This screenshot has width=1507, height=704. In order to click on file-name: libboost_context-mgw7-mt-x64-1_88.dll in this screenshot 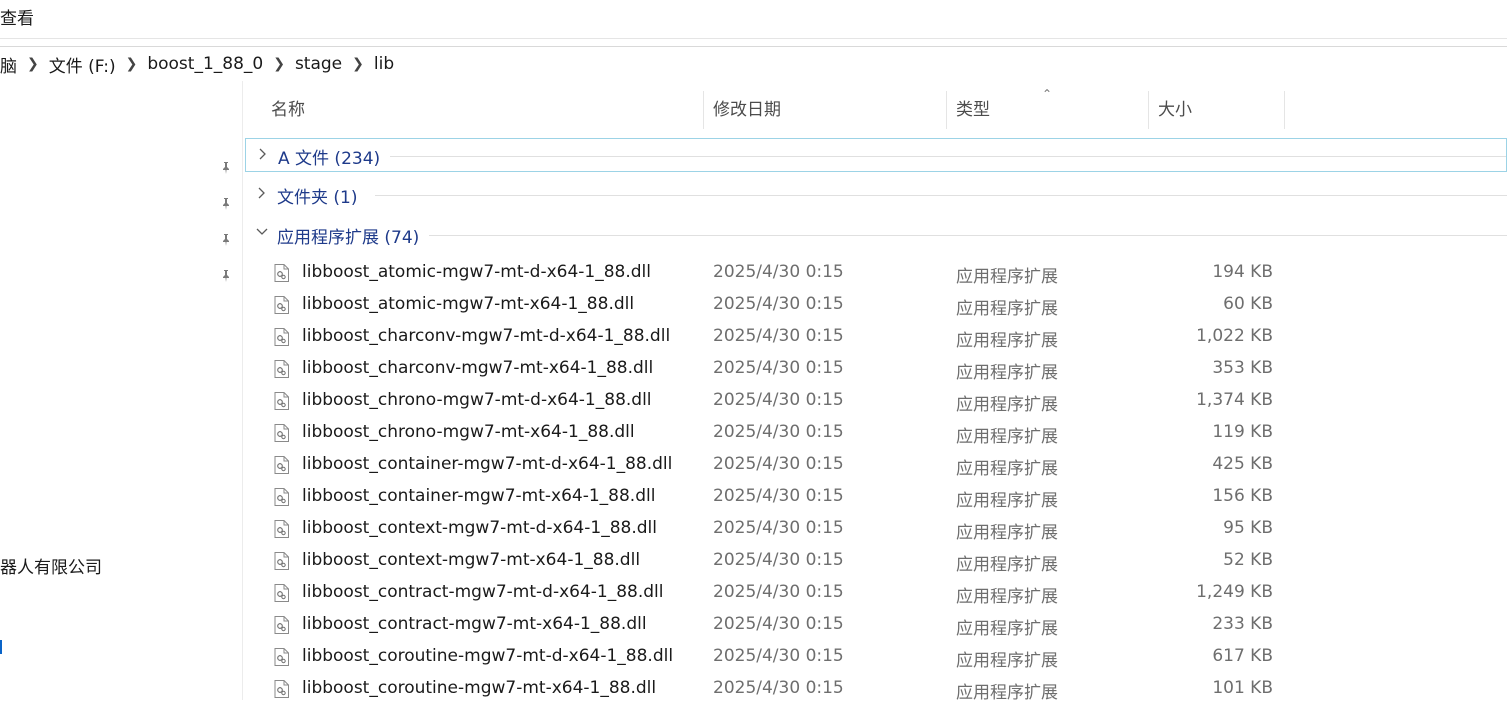, I will do `click(471, 560)`.